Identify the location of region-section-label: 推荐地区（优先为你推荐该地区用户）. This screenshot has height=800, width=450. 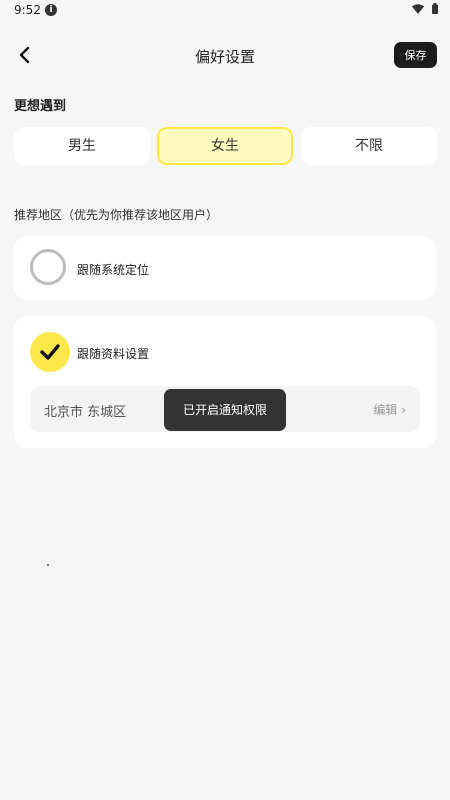
(116, 215).